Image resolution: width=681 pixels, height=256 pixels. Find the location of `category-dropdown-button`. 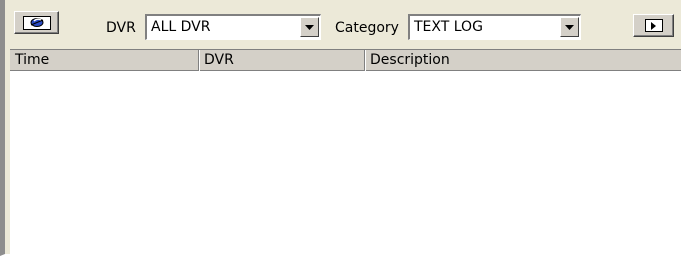

category-dropdown-button is located at coordinates (569, 27).